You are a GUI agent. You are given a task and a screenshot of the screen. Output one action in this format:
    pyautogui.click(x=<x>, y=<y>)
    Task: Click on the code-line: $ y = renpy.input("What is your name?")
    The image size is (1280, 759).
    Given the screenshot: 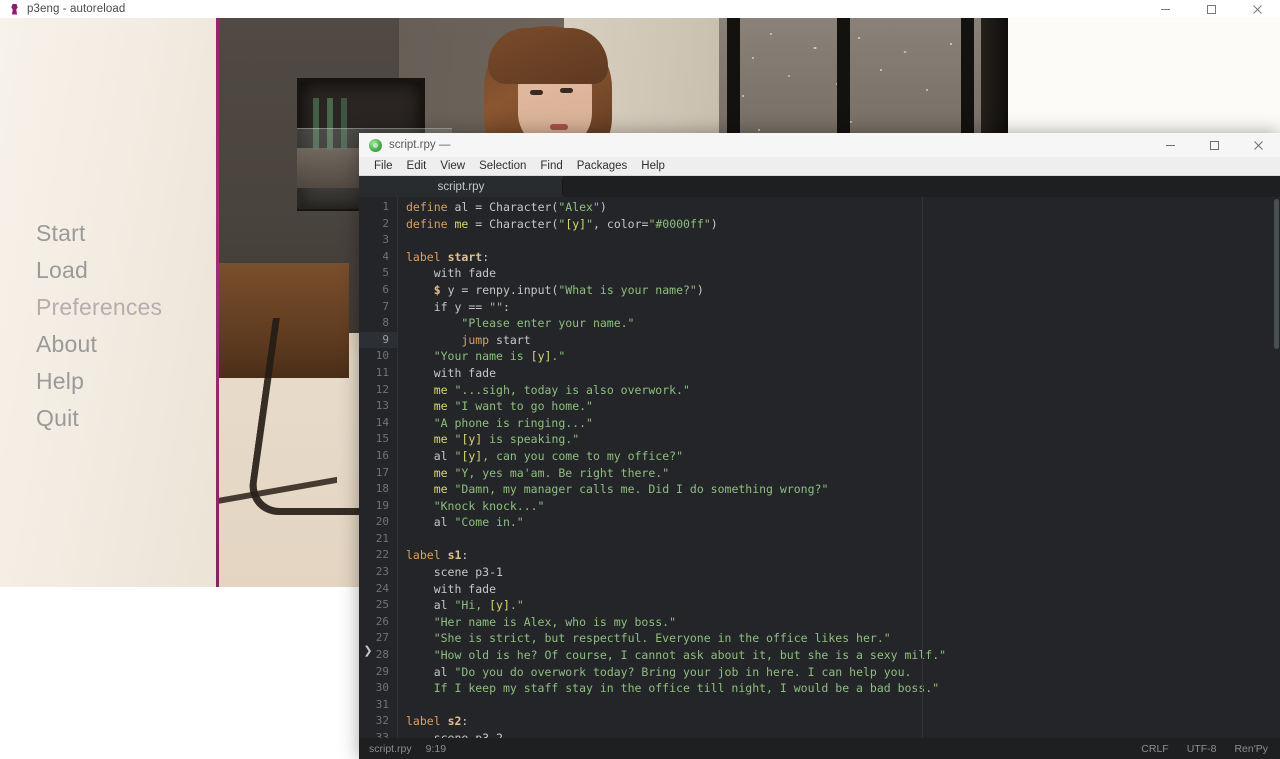 What is the action you would take?
    pyautogui.click(x=839, y=290)
    